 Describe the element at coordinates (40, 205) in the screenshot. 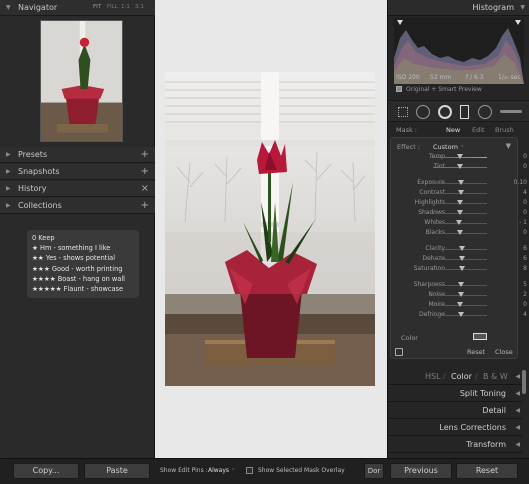

I see `collections-title: Collections` at that location.